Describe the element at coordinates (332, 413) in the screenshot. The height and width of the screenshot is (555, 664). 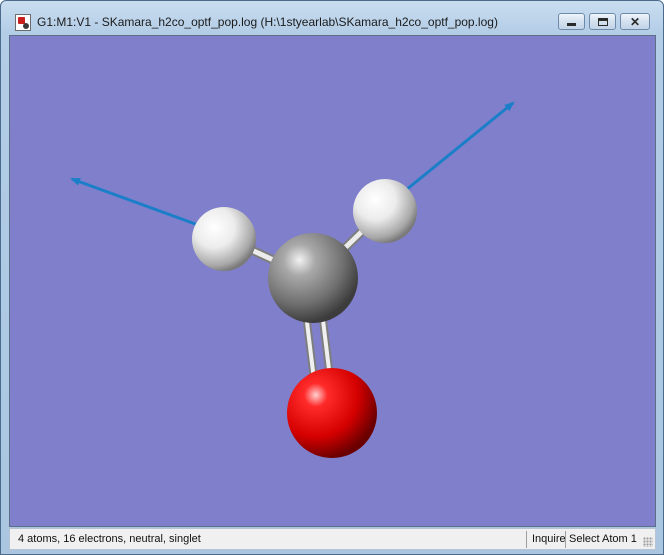
I see `atom-oxygen` at that location.